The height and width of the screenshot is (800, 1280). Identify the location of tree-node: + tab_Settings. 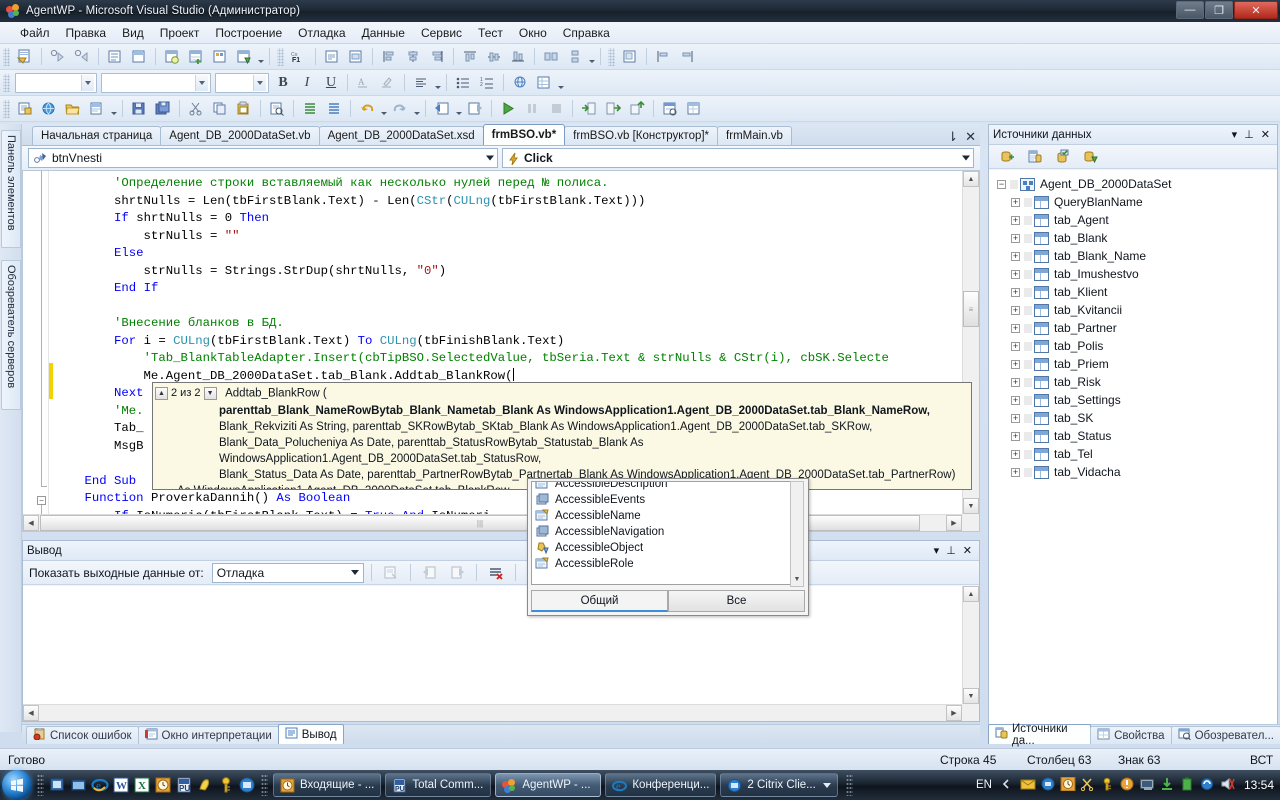
(1133, 400).